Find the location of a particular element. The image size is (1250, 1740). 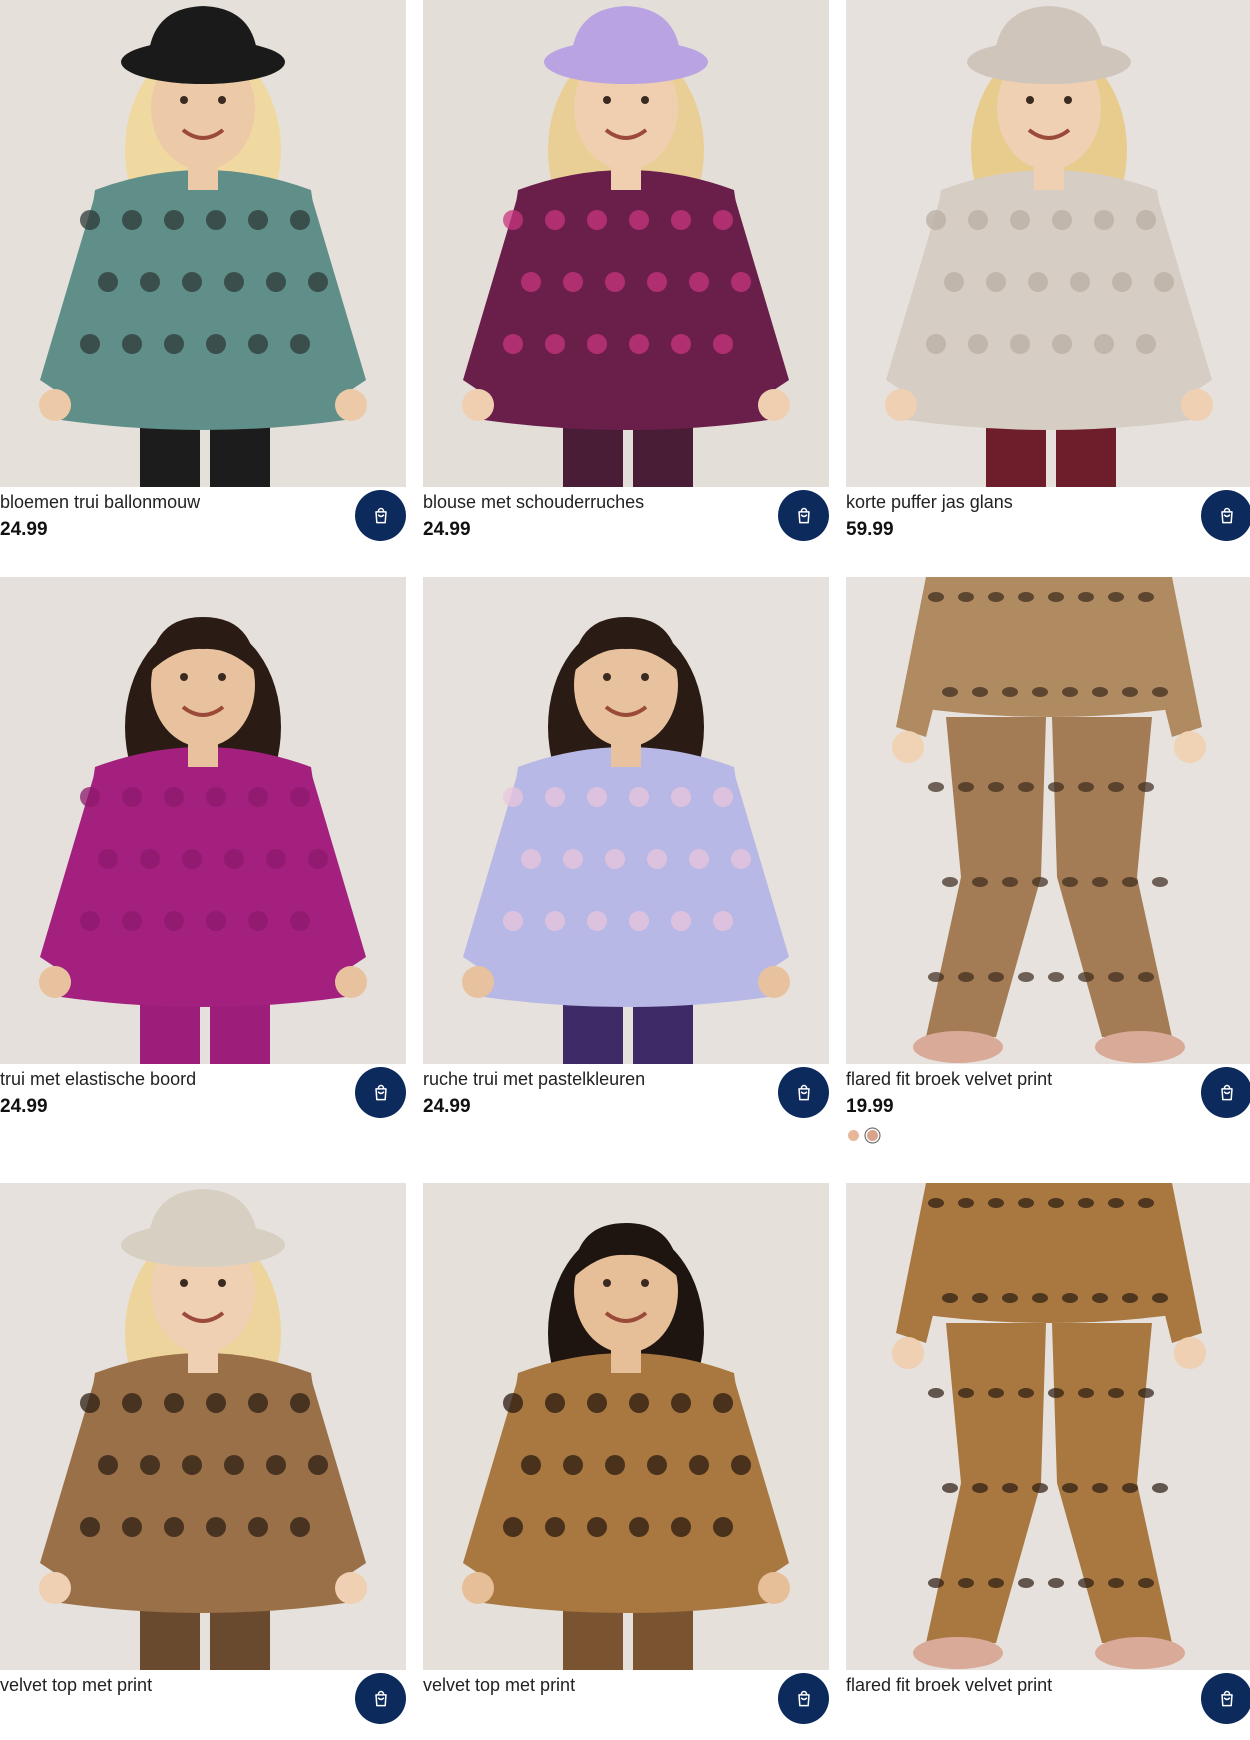

product-price: 59.99 is located at coordinates (870, 529).